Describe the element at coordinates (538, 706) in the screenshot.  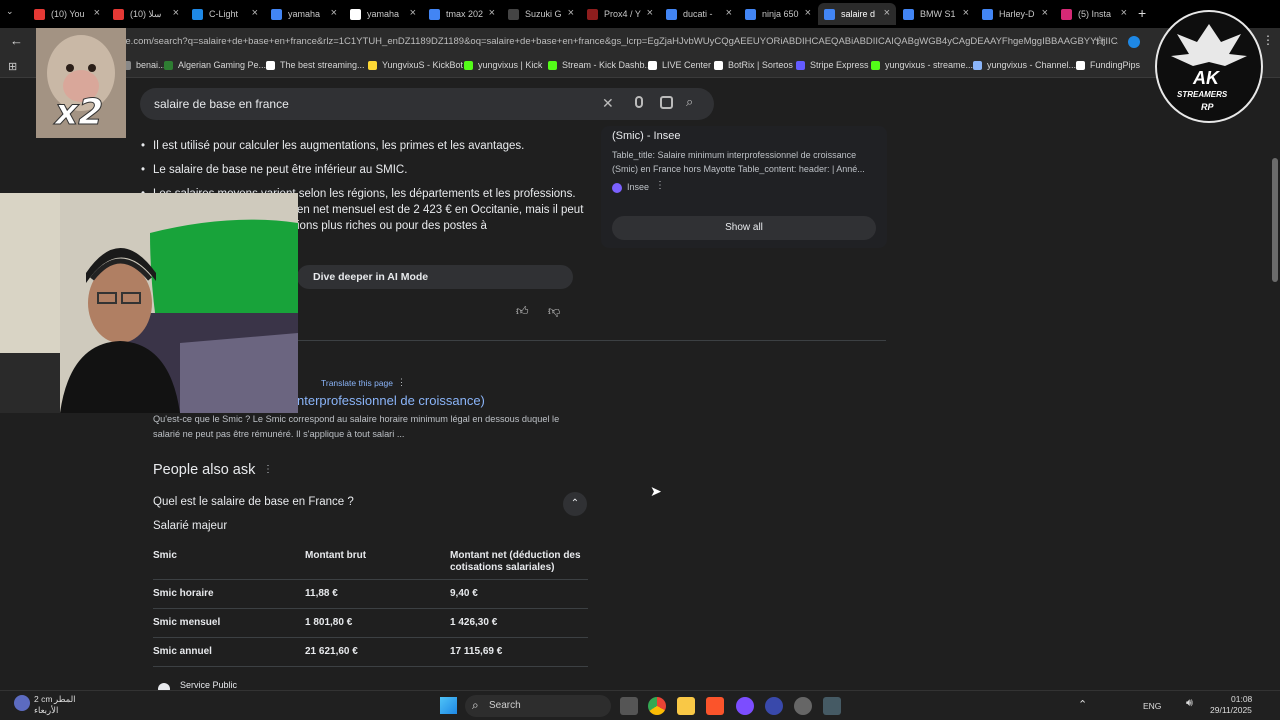
I see `taskbar-search: Search` at that location.